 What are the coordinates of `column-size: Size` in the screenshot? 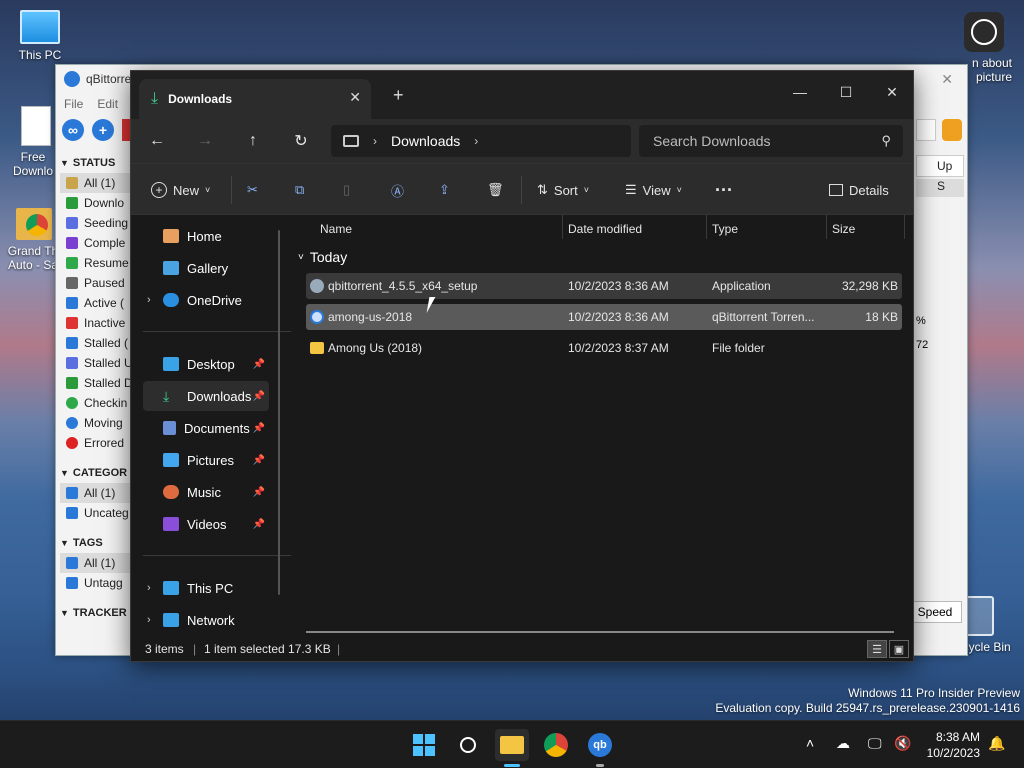 It's located at (843, 229).